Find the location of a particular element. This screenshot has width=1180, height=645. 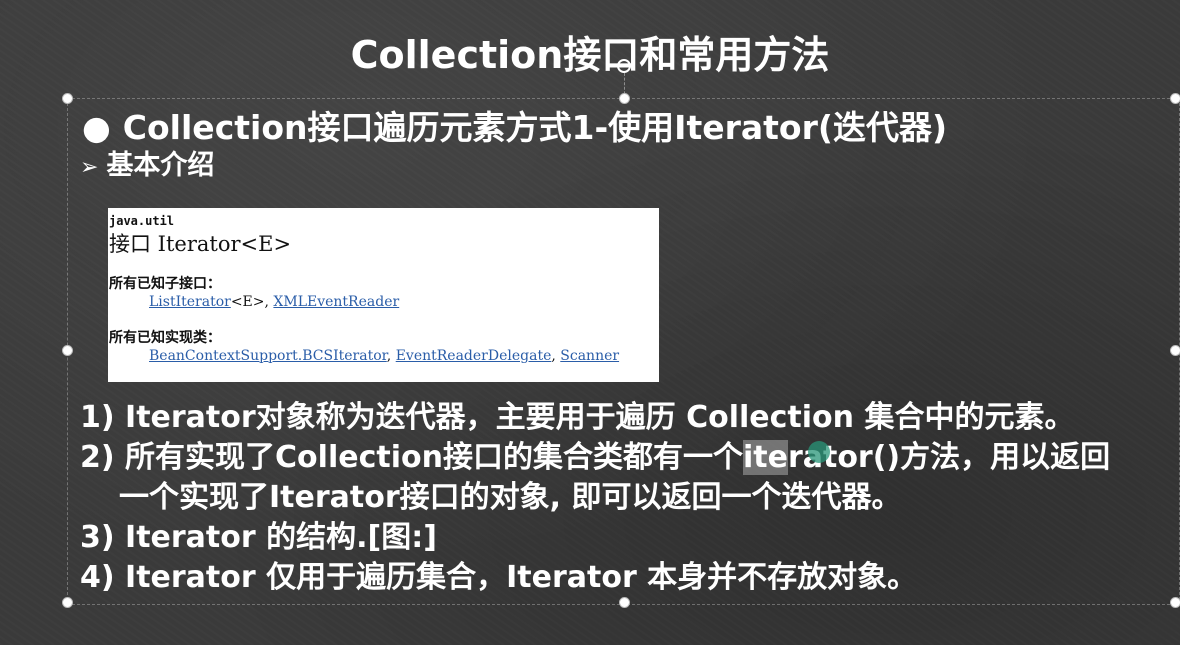

point-2-continuation: 一个实现了Iterator接口的对象, 即可以返回一个迭代器。 is located at coordinates (510, 497).